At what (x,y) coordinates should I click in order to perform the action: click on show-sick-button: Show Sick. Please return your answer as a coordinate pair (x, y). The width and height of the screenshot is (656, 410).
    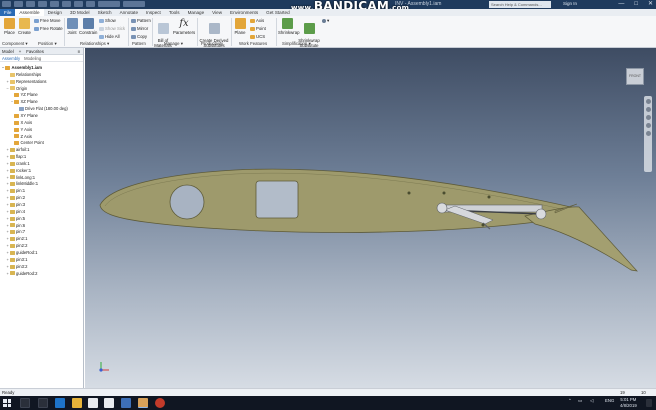
    Looking at the image, I should click on (112, 28).